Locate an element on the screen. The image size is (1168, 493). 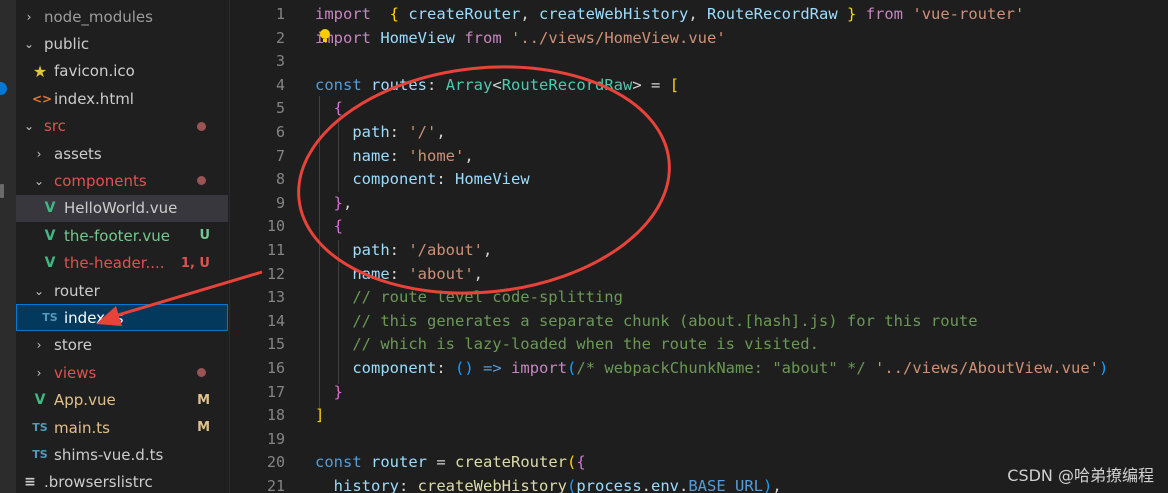
code-line: name: 'about', is located at coordinates (399, 274).